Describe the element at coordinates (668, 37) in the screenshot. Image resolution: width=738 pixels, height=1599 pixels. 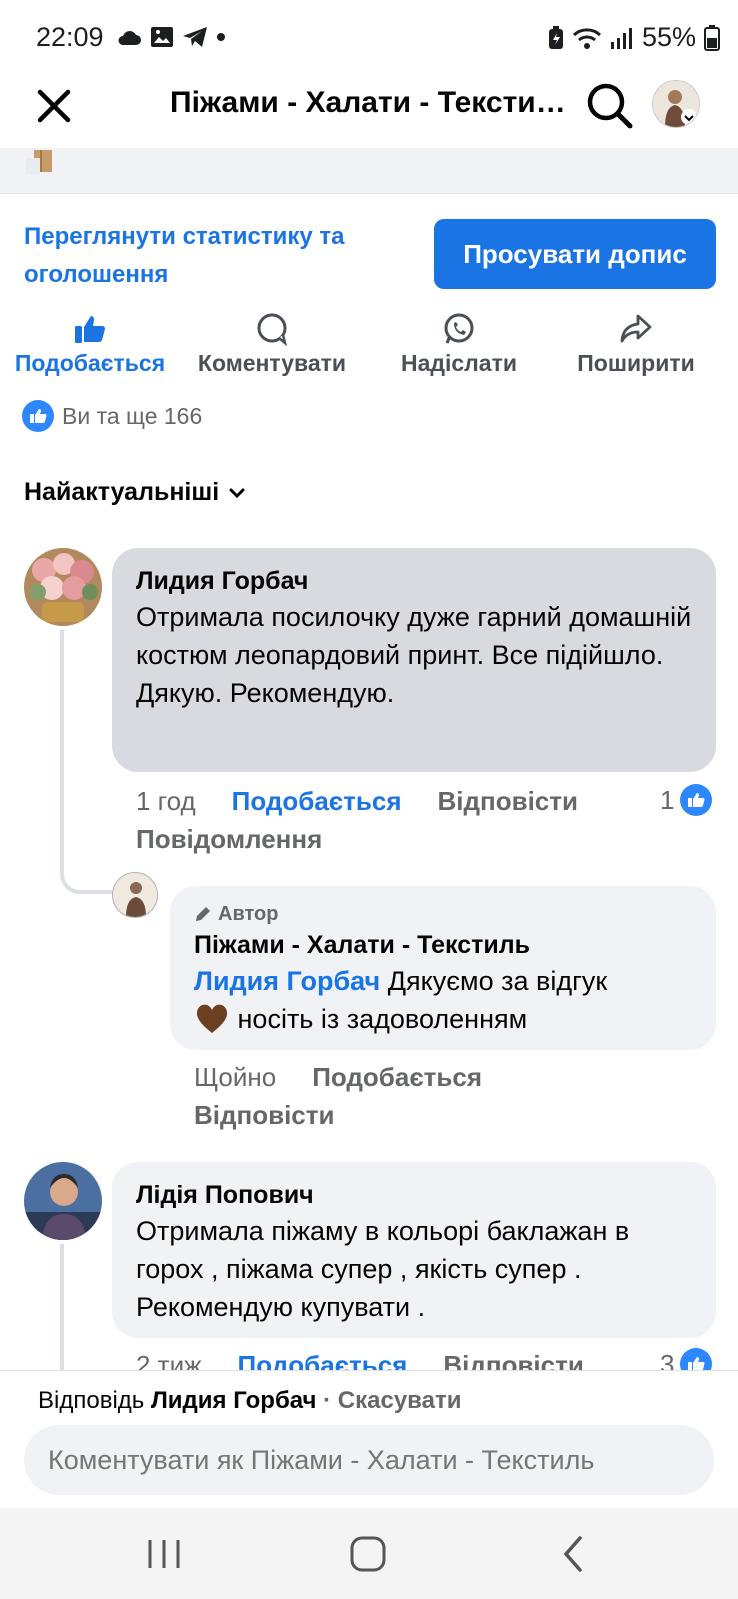
I see `battery-percent: 55%` at that location.